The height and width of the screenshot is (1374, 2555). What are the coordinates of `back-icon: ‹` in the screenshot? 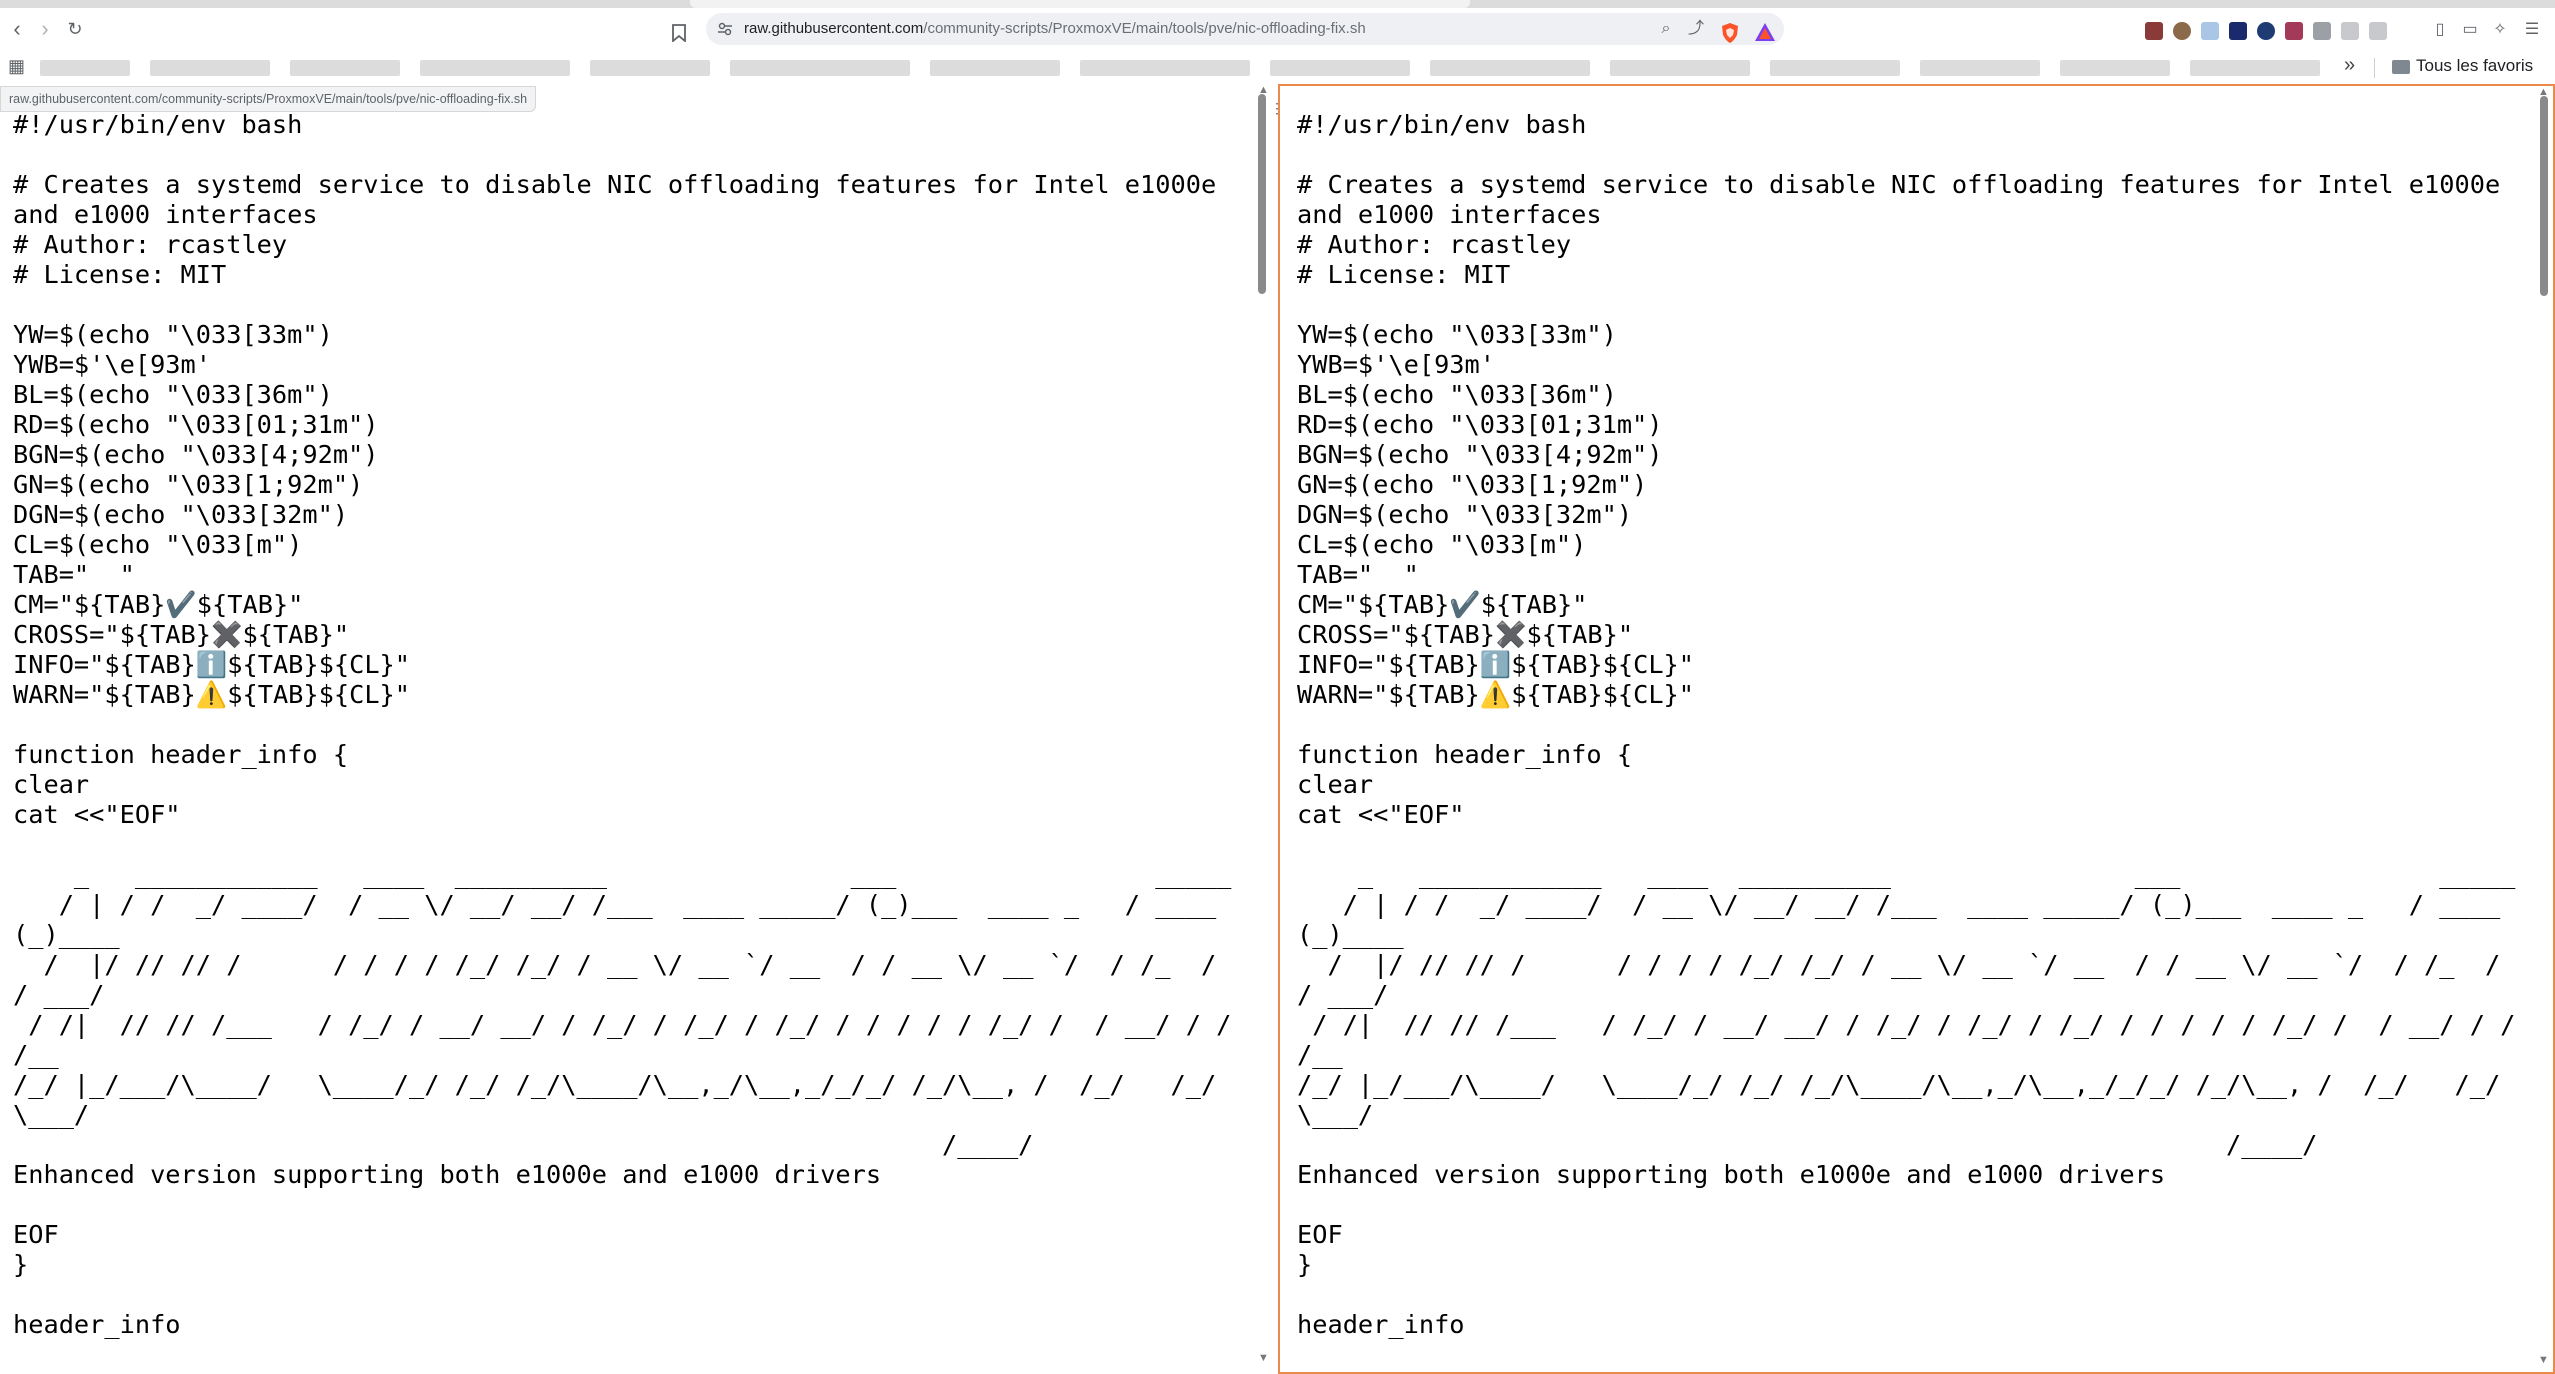 It's located at (17, 29).